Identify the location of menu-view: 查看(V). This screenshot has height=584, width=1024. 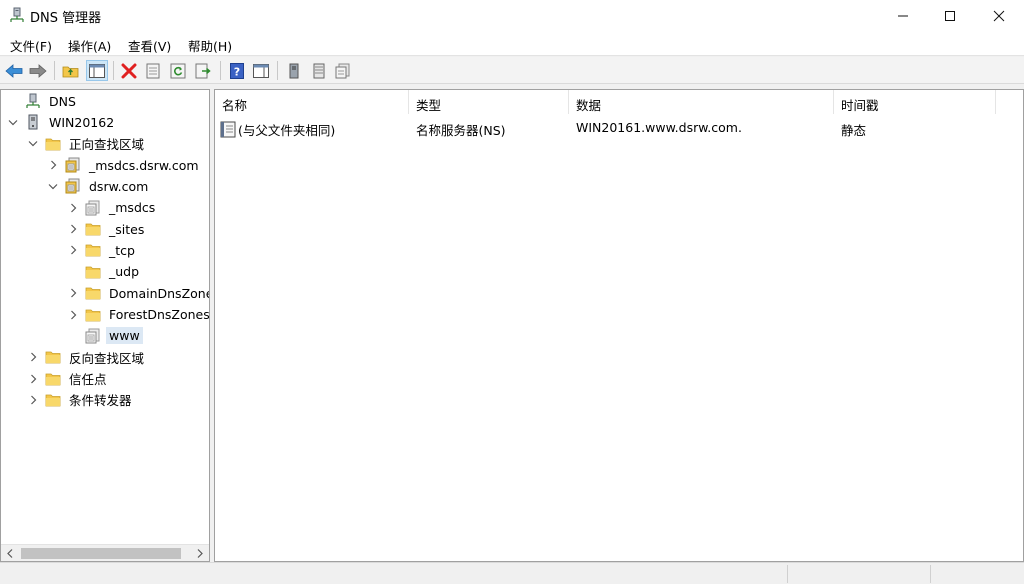
(149, 45).